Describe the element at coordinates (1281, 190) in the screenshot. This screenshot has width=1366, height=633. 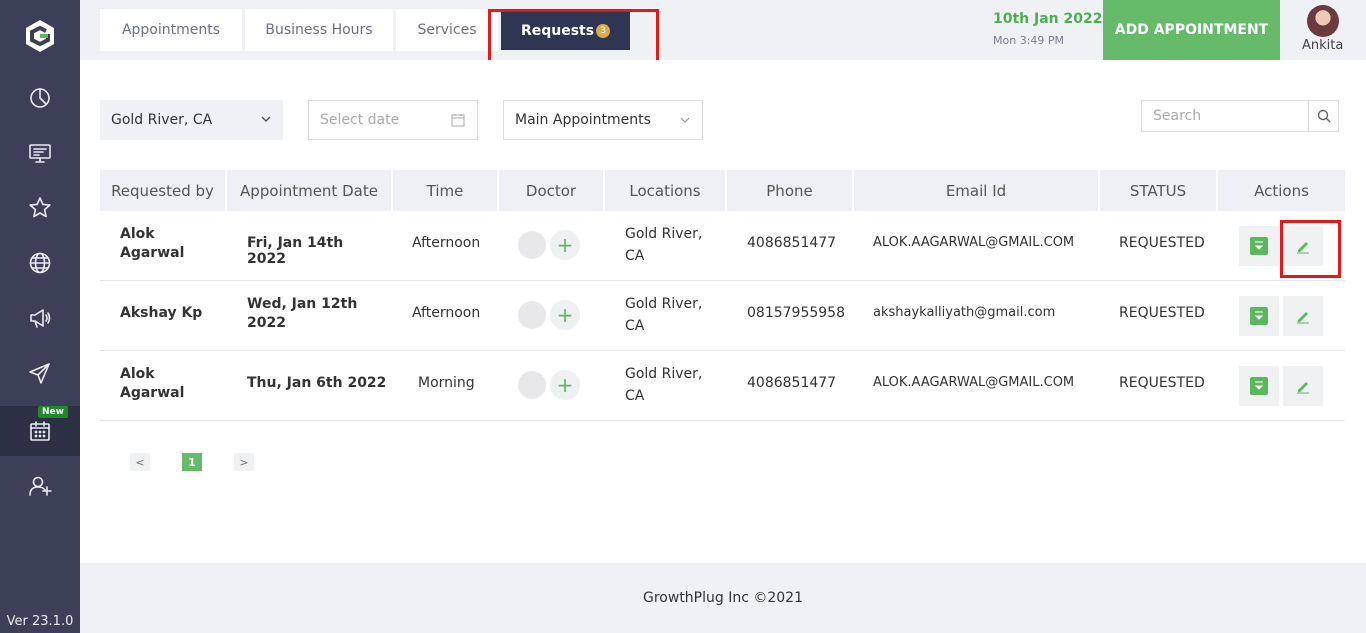
I see `column-header: Actions` at that location.